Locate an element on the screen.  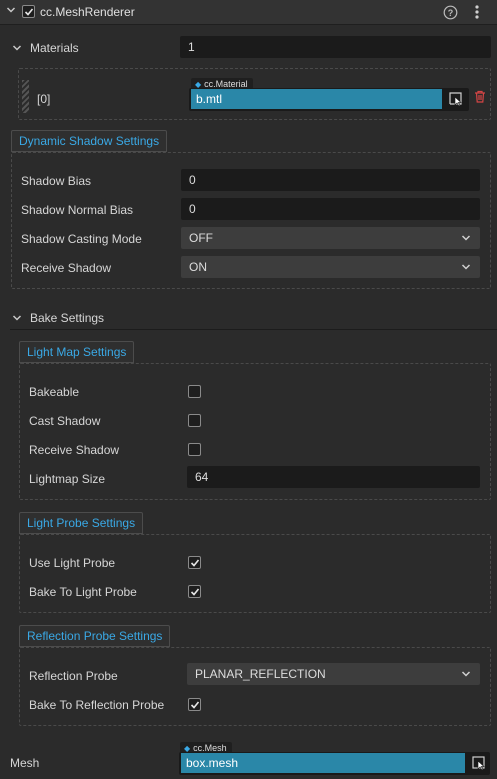
collapse-chevron-icon is located at coordinates (11, 11).